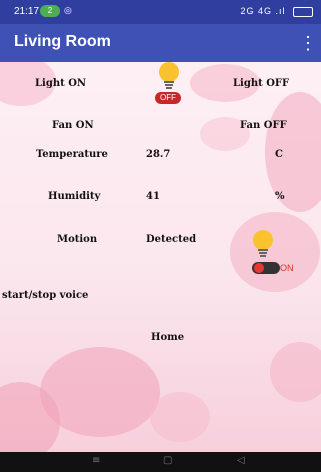 The width and height of the screenshot is (321, 472). Describe the element at coordinates (96, 460) in the screenshot. I see `recent-apps-icon: ≡` at that location.